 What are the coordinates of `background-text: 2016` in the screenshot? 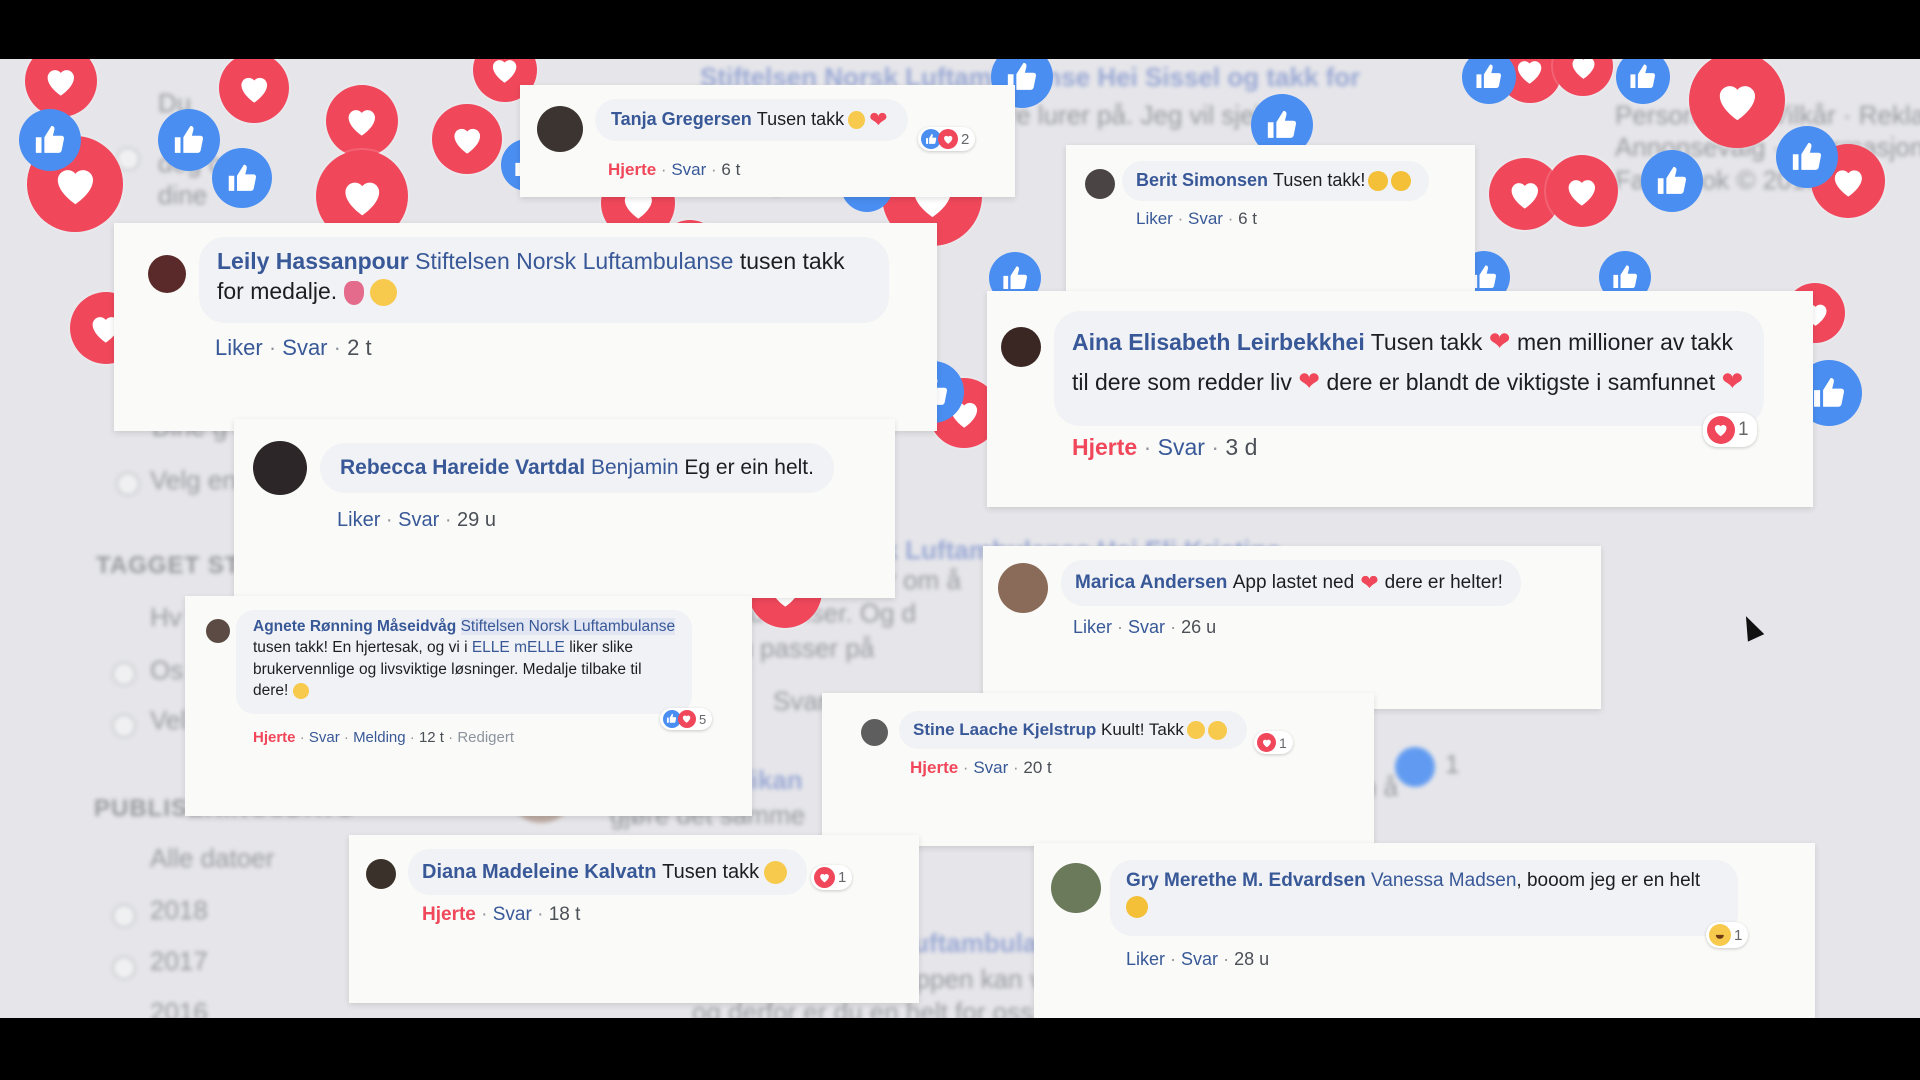 It's located at (179, 1007).